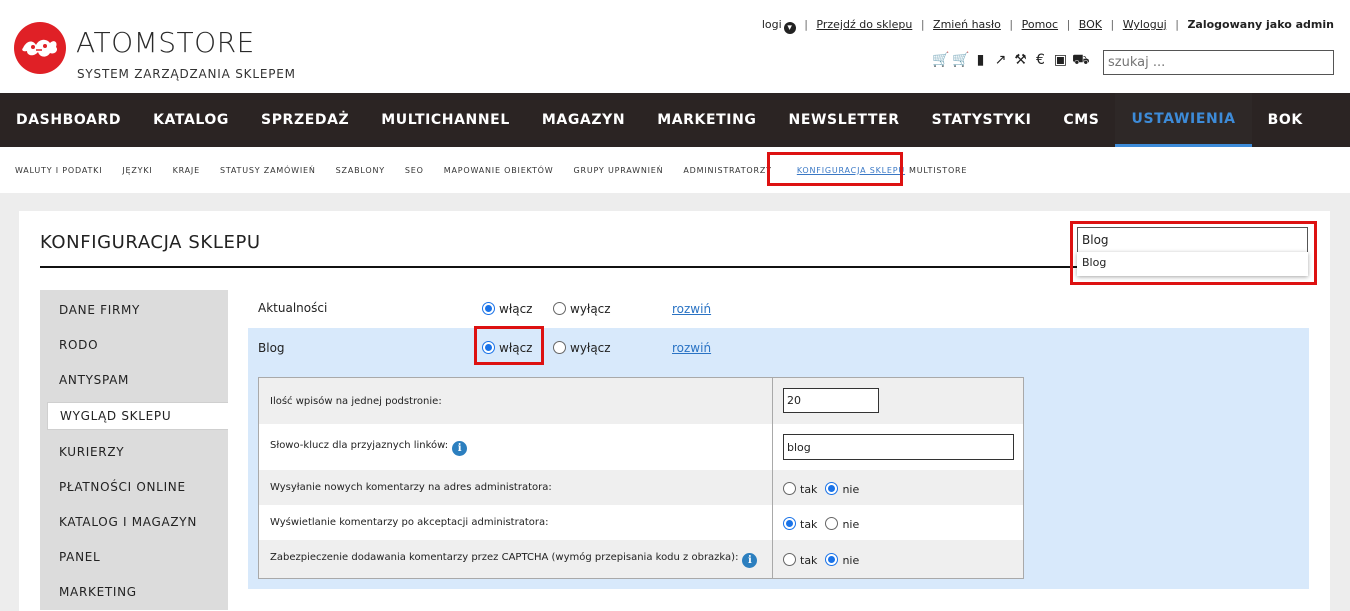  I want to click on change-password-link: Zmień hasło, so click(967, 24).